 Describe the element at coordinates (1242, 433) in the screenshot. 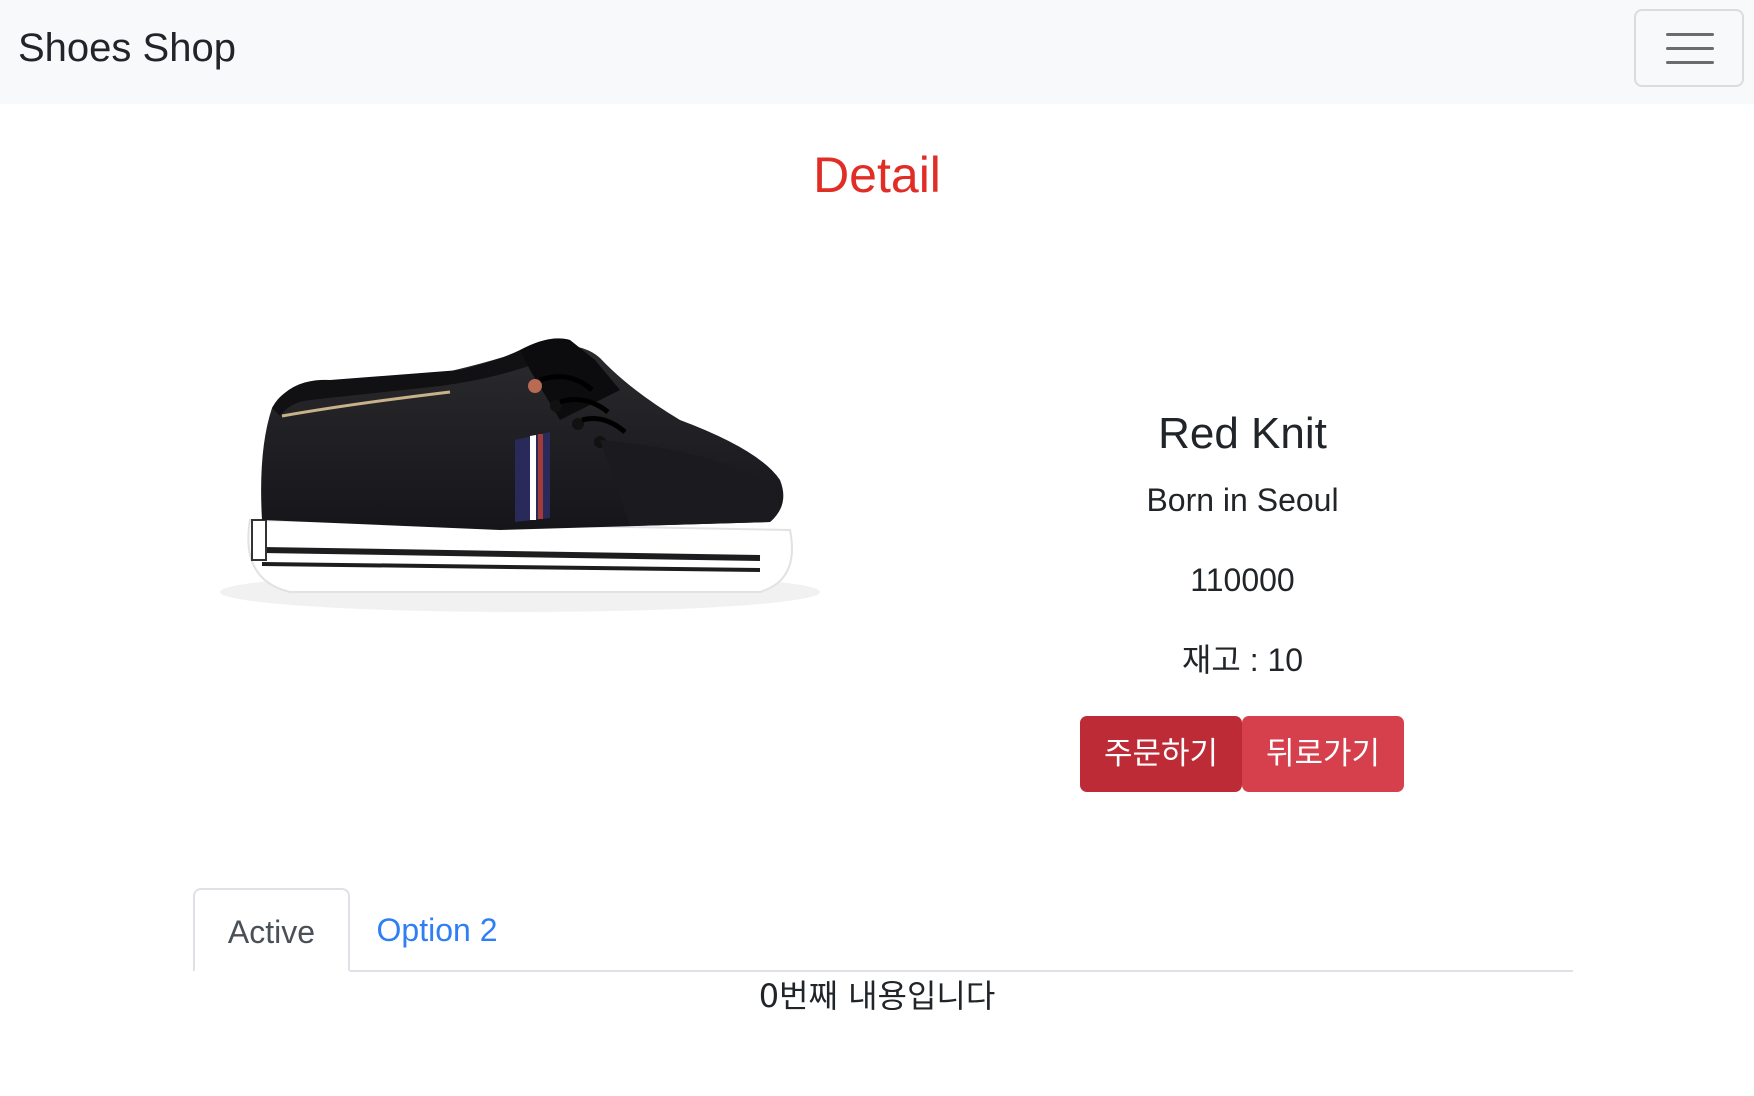

I see `product-name: Red Knit` at that location.